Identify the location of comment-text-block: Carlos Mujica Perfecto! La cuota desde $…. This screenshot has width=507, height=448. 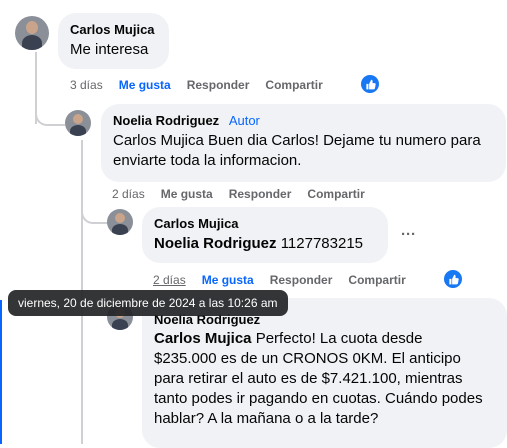
(321, 379).